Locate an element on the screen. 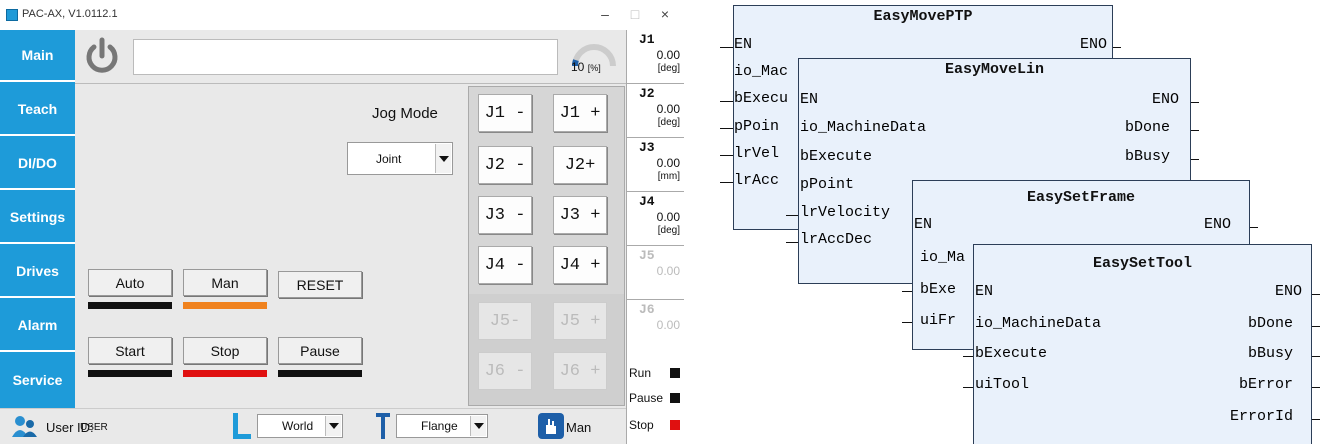 Image resolution: width=1327 pixels, height=444 pixels. jog-j2-plus-button: J2+ is located at coordinates (580, 165).